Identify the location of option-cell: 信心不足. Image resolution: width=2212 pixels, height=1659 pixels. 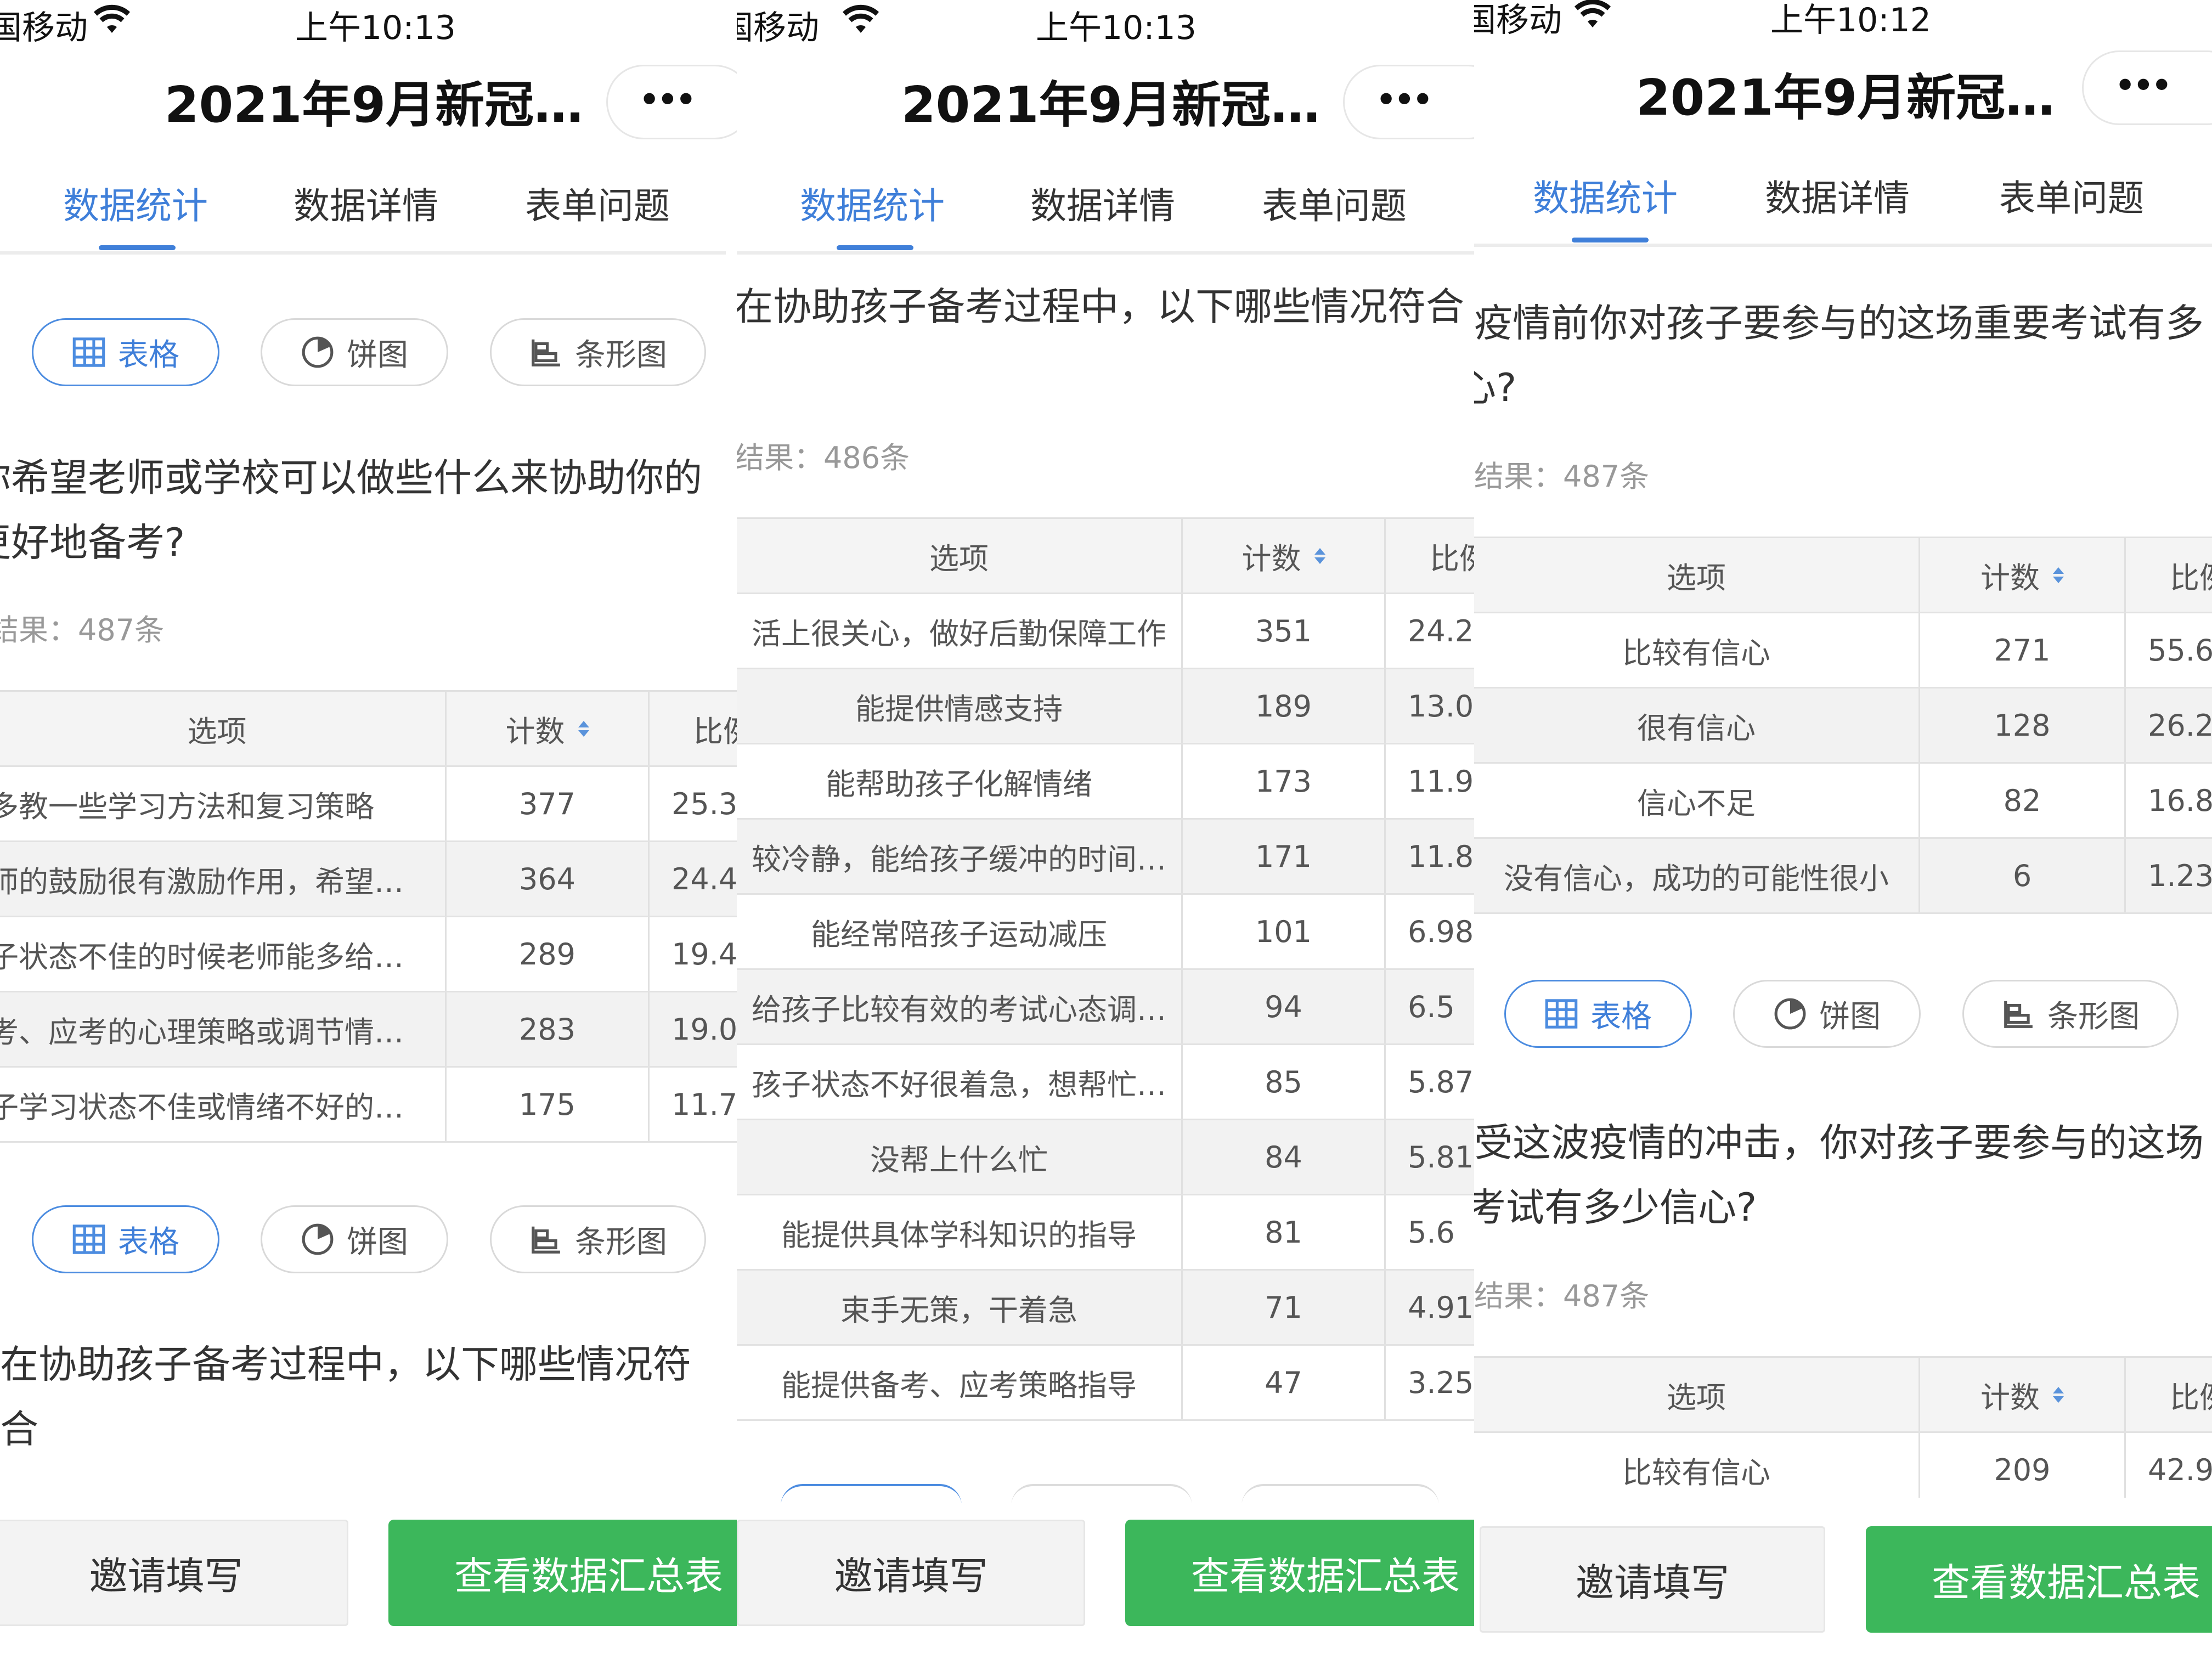
(1696, 804).